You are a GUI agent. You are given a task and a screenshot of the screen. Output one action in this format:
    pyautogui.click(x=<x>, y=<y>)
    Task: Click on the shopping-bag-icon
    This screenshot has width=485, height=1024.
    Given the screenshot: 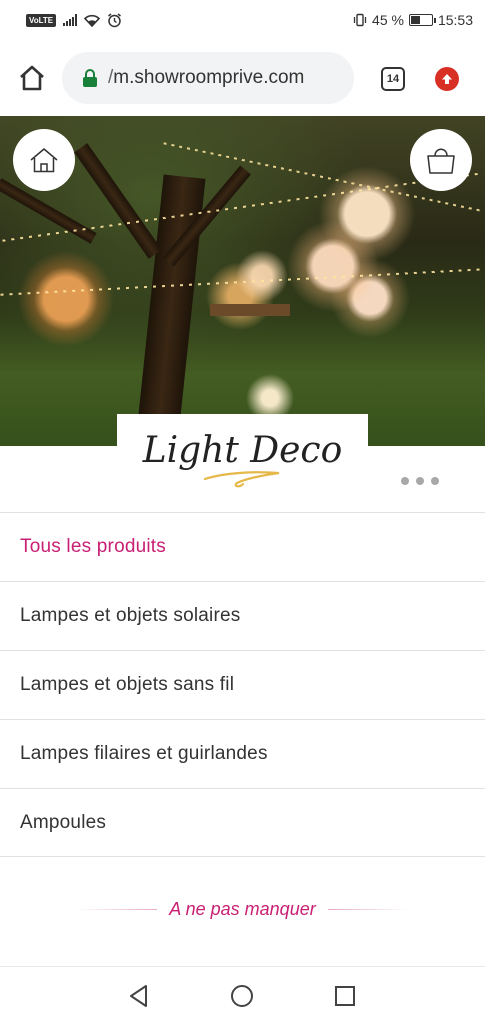 What is the action you would take?
    pyautogui.click(x=441, y=161)
    